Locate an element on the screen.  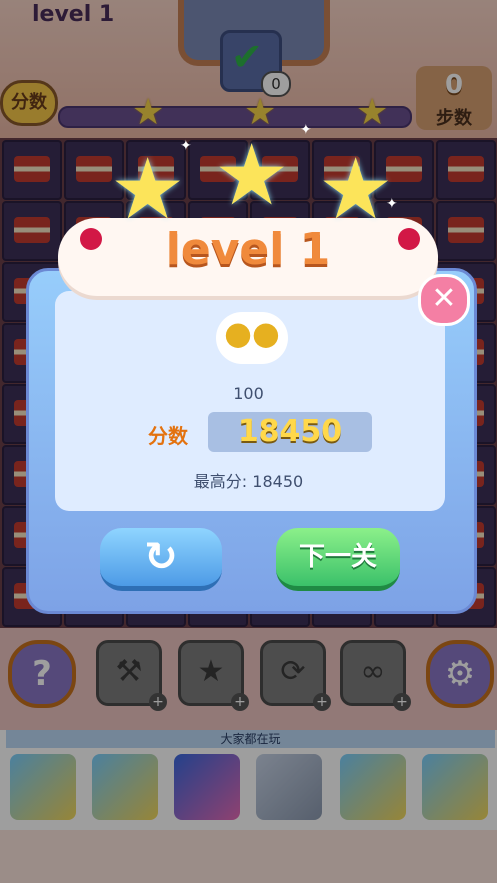
score-label: 分数 is located at coordinates (168, 436).